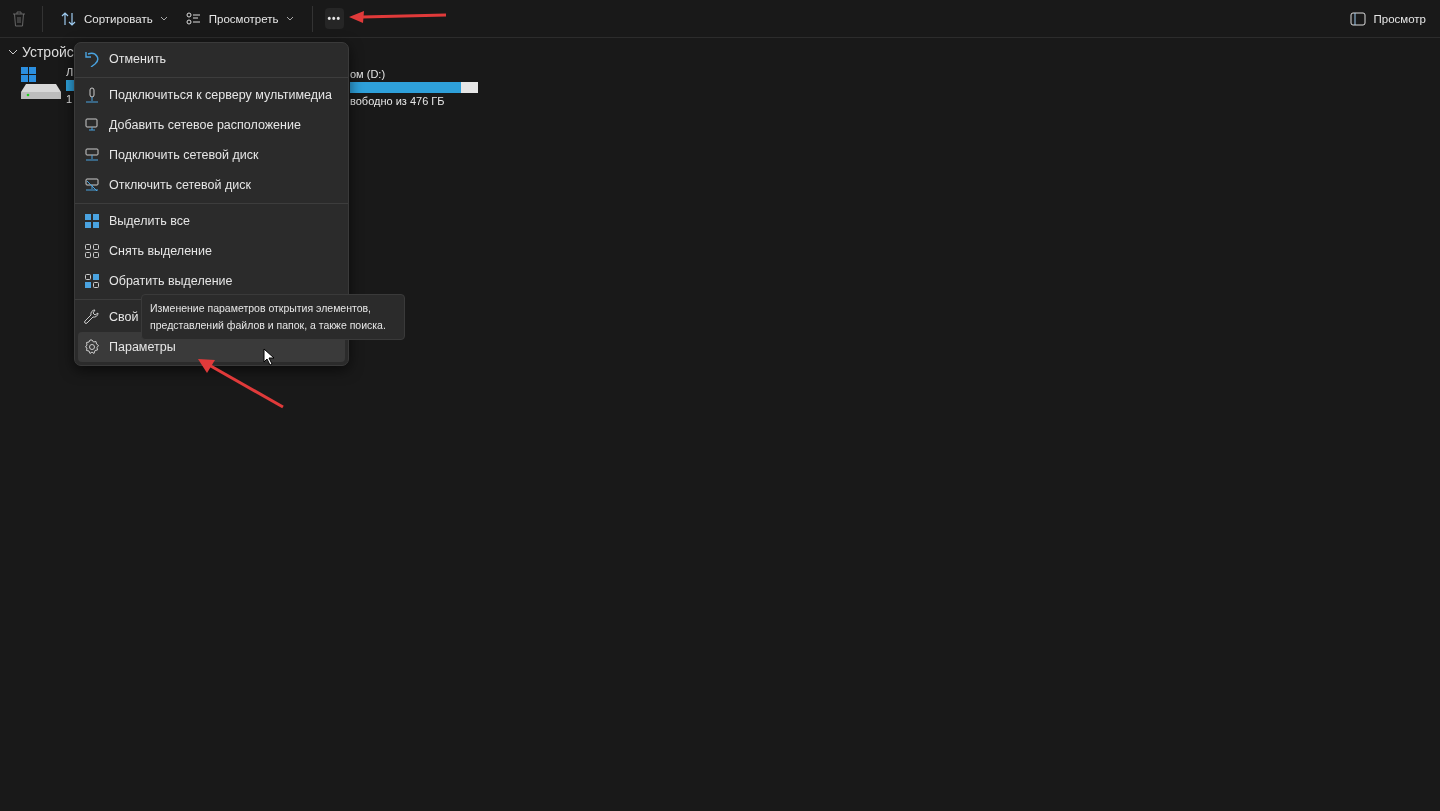 The height and width of the screenshot is (811, 1440). Describe the element at coordinates (368, 74) in the screenshot. I see `drive-name: ом (D:)` at that location.